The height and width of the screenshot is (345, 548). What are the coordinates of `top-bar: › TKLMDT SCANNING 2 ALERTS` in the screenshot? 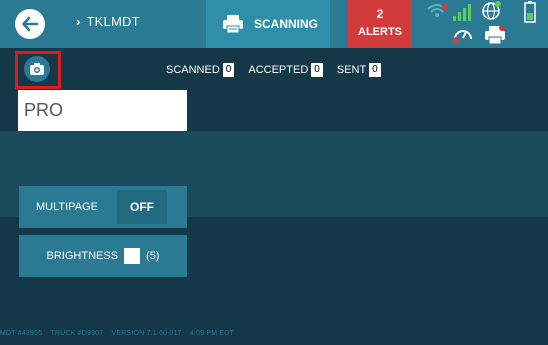 It's located at (274, 24).